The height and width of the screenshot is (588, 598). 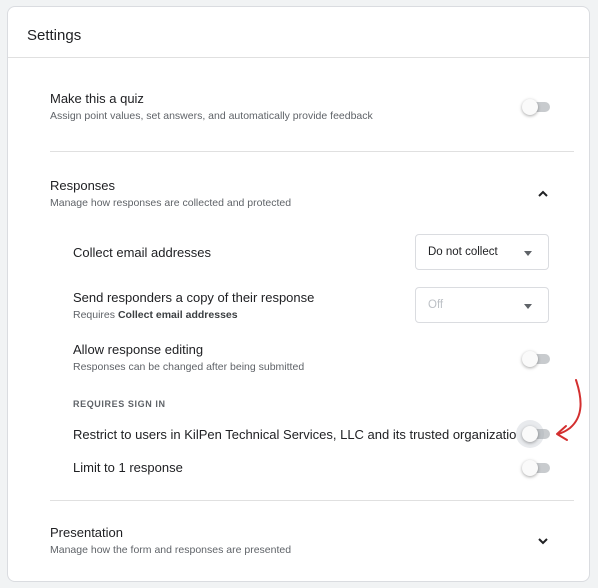 I want to click on collect-email-select: Do not collect, so click(x=482, y=252).